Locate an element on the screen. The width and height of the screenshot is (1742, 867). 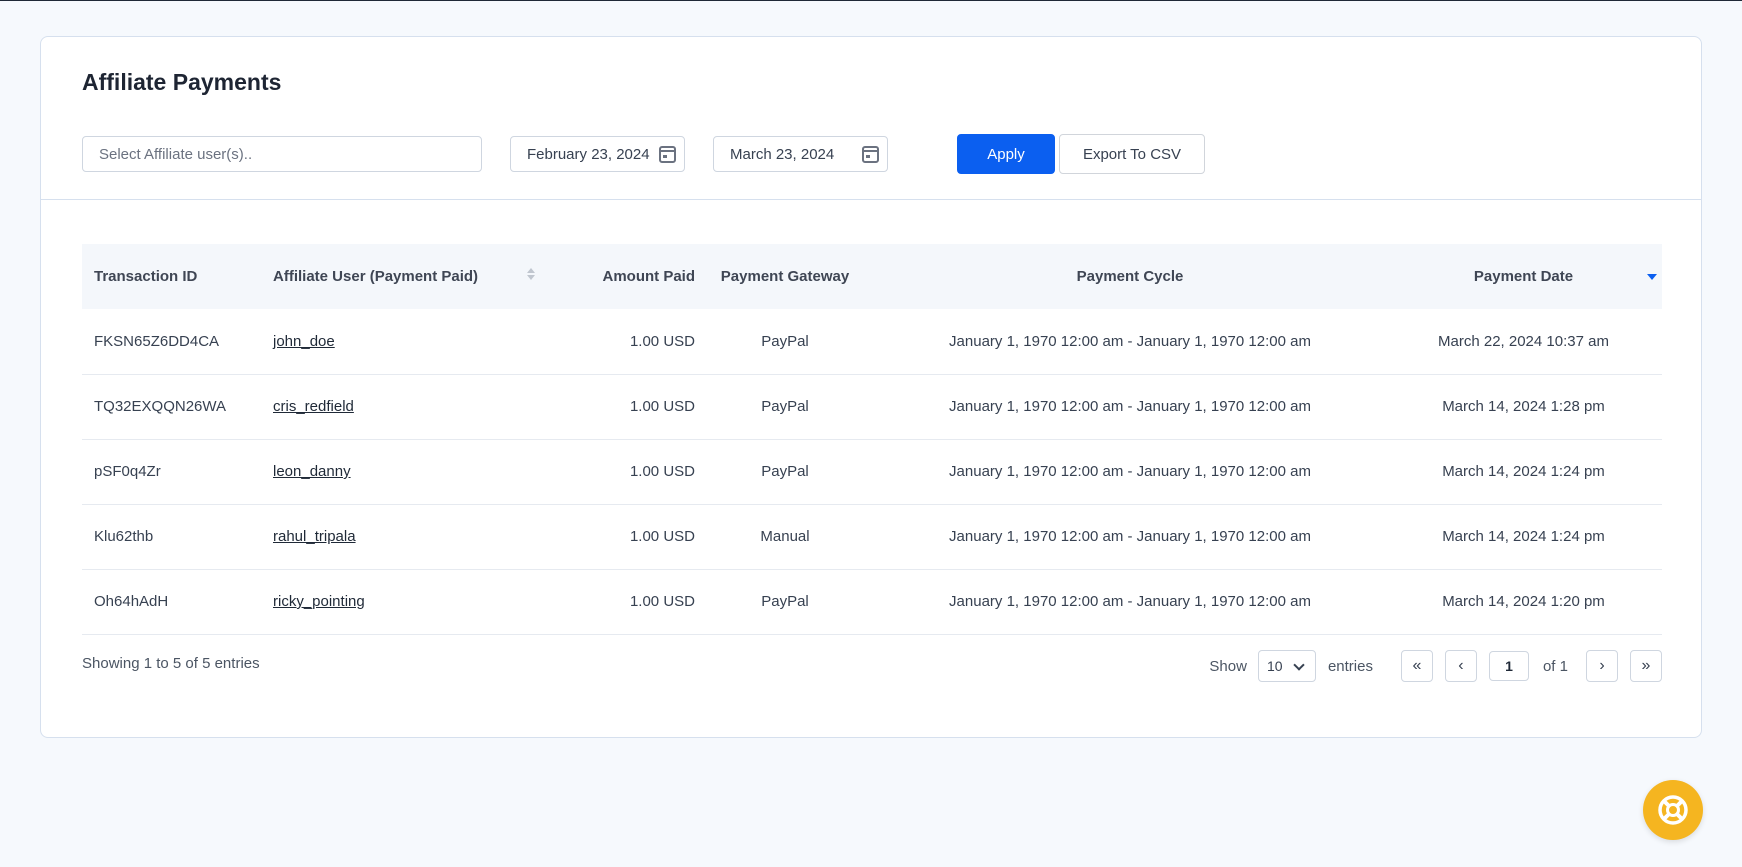
date-to-value: March 23, 2024 is located at coordinates (782, 154).